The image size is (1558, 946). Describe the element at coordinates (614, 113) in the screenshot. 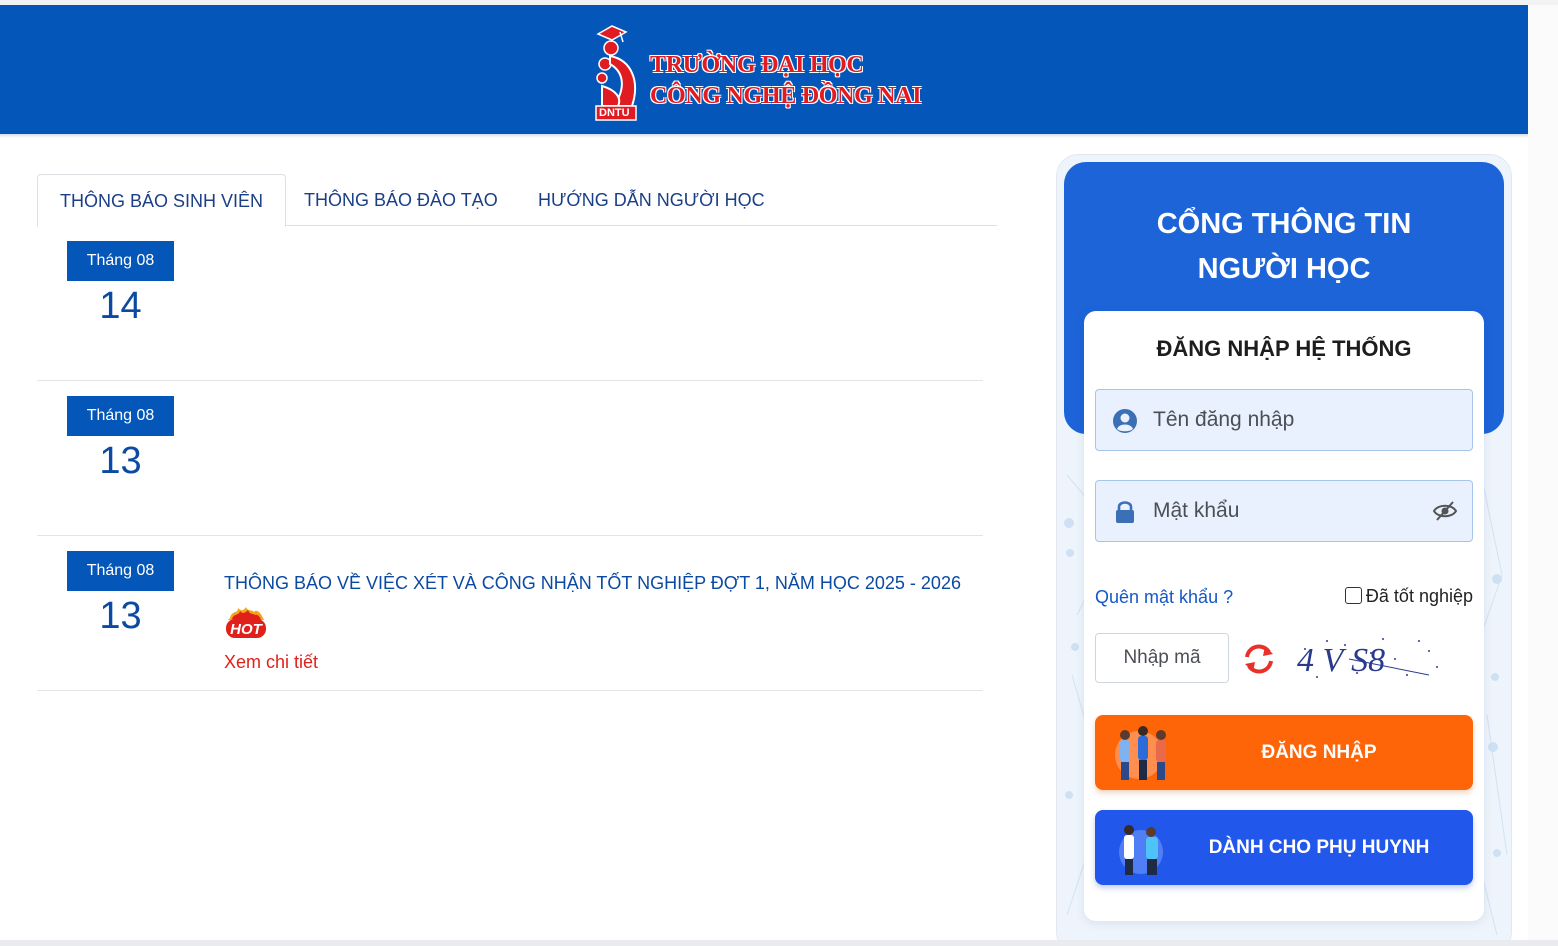

I see `logo-abbr: DNTU` at that location.